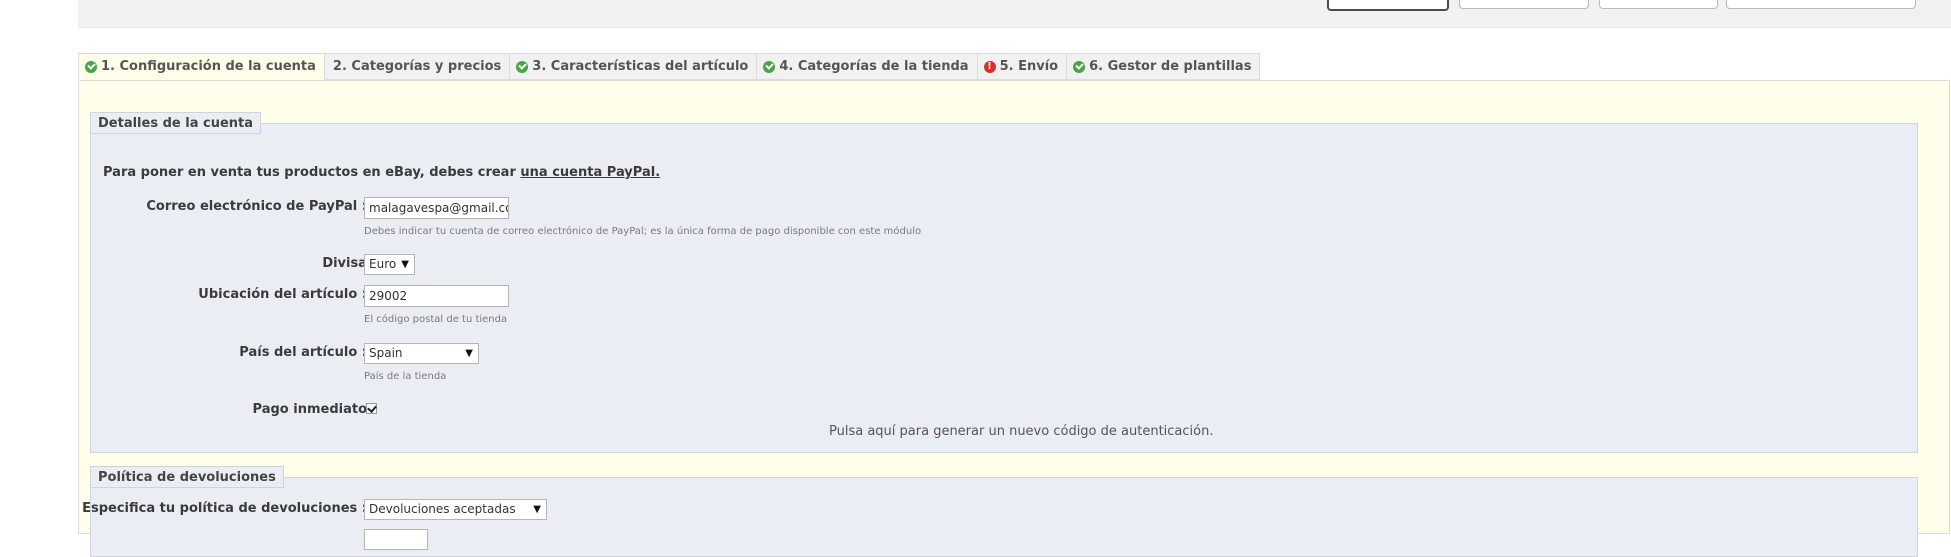 This screenshot has height=557, width=1951. I want to click on paypal-account-link: una cuenta PayPal., so click(590, 172).